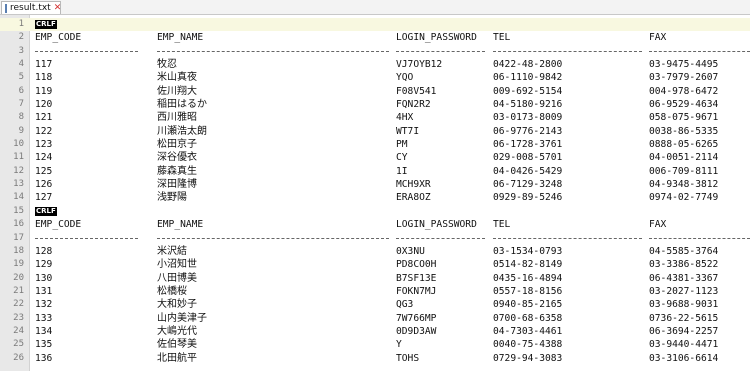 The image size is (750, 371). What do you see at coordinates (375, 211) in the screenshot?
I see `editor-line: 15 CRLF` at bounding box center [375, 211].